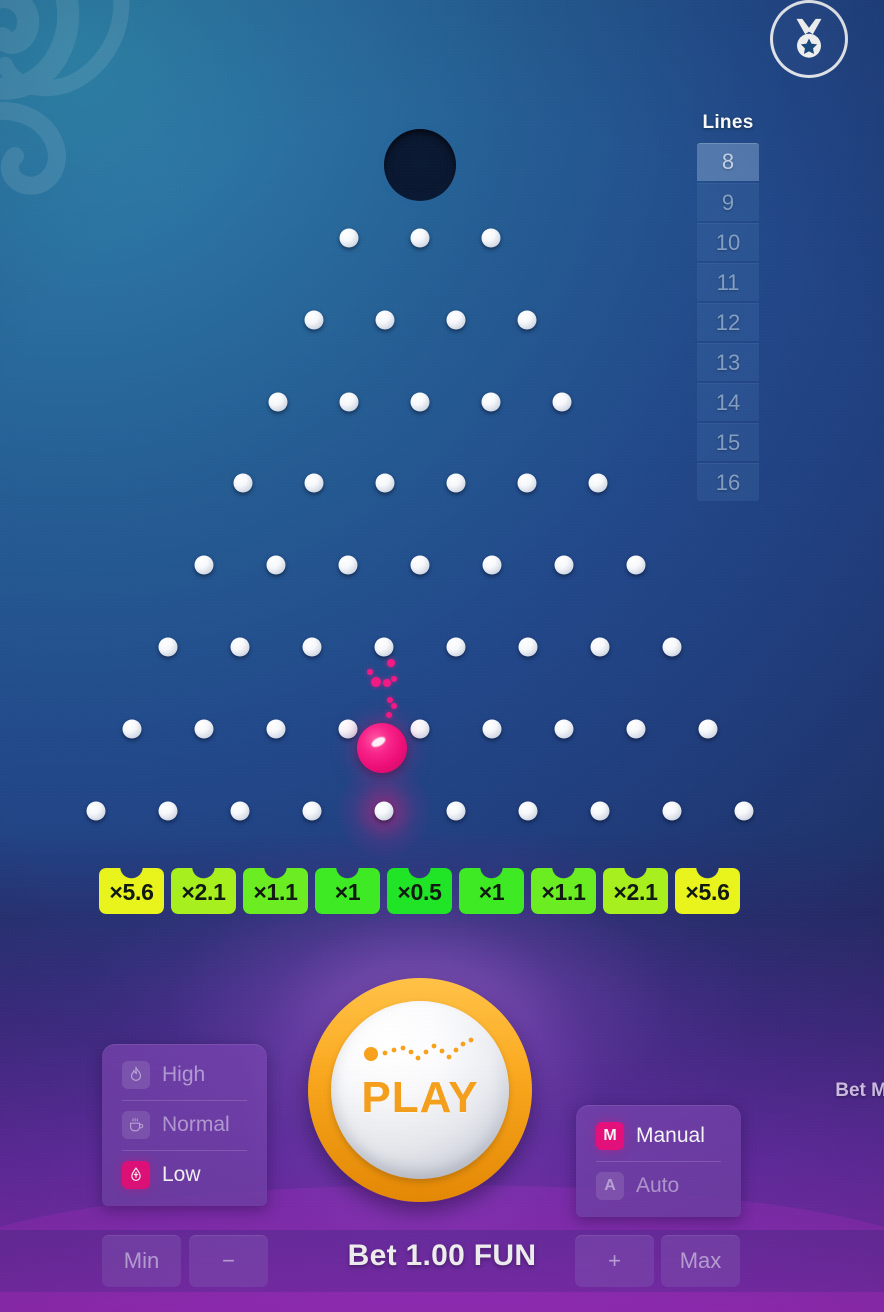 The image size is (884, 1312). I want to click on risk-level-title: Risk Level, so click(141, 1031).